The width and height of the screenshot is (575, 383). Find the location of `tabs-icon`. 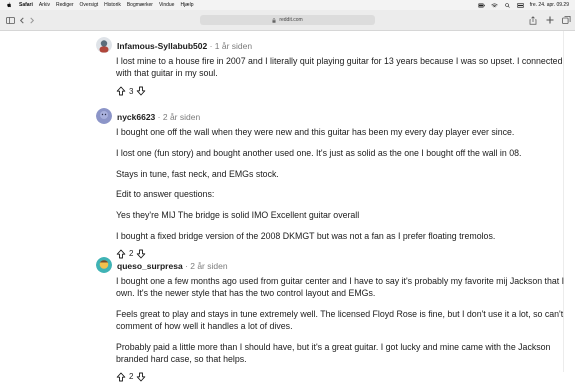

tabs-icon is located at coordinates (565, 20).